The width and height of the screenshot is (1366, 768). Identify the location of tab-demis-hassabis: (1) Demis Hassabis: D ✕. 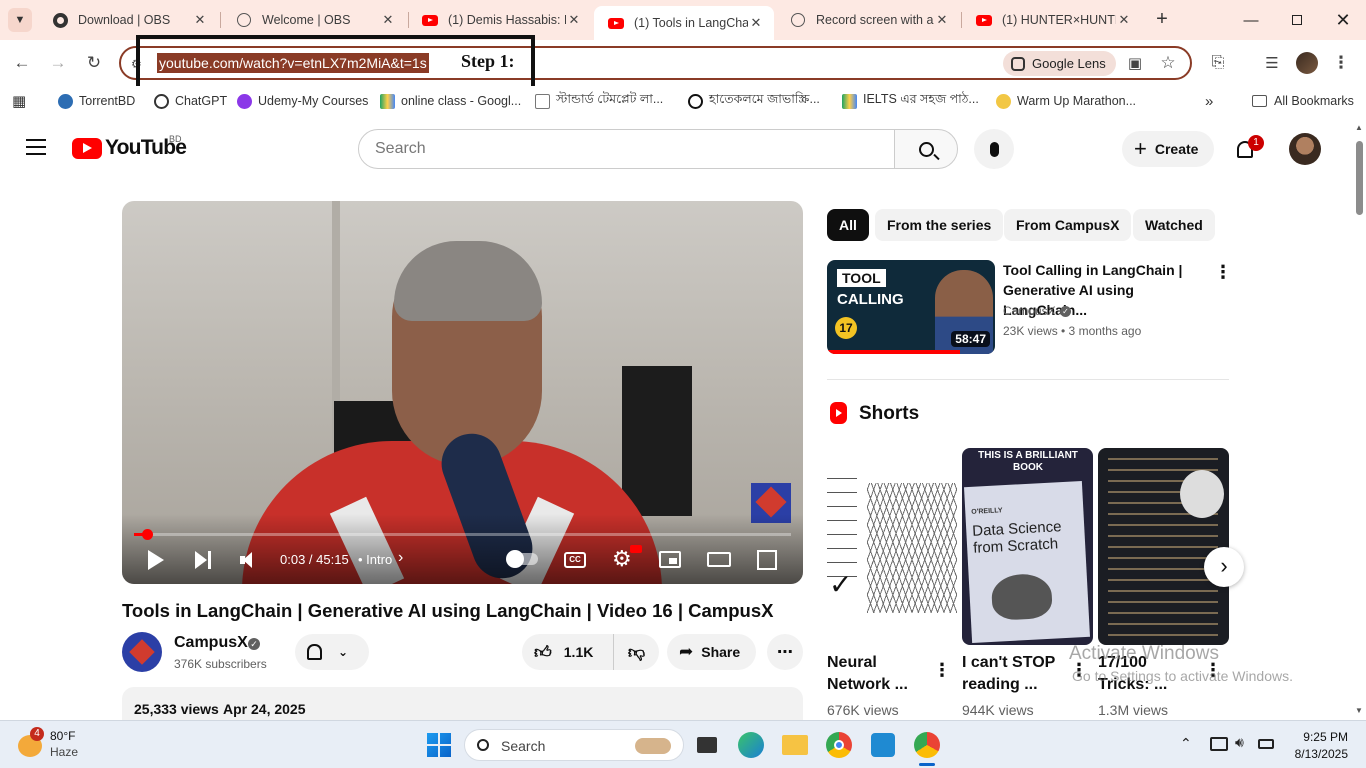
(500, 20).